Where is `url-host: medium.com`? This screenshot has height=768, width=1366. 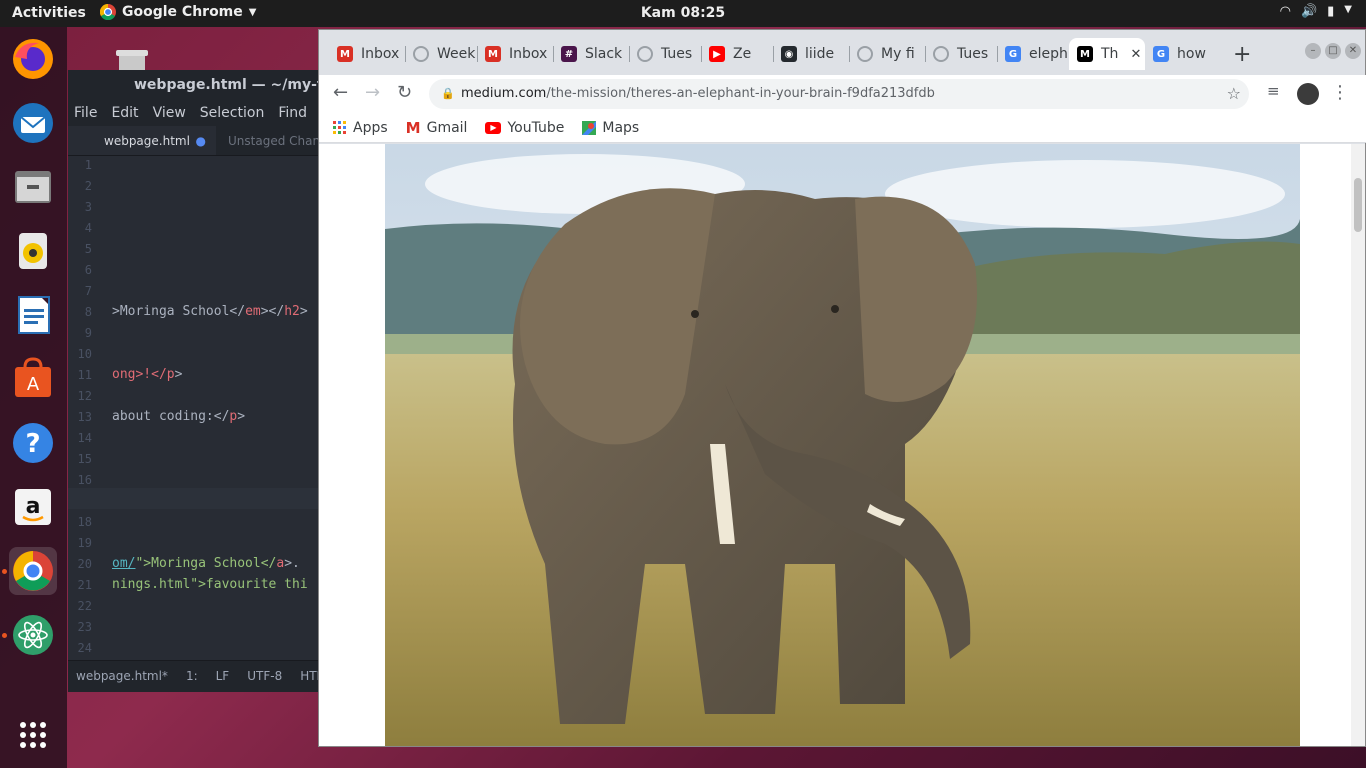 url-host: medium.com is located at coordinates (504, 93).